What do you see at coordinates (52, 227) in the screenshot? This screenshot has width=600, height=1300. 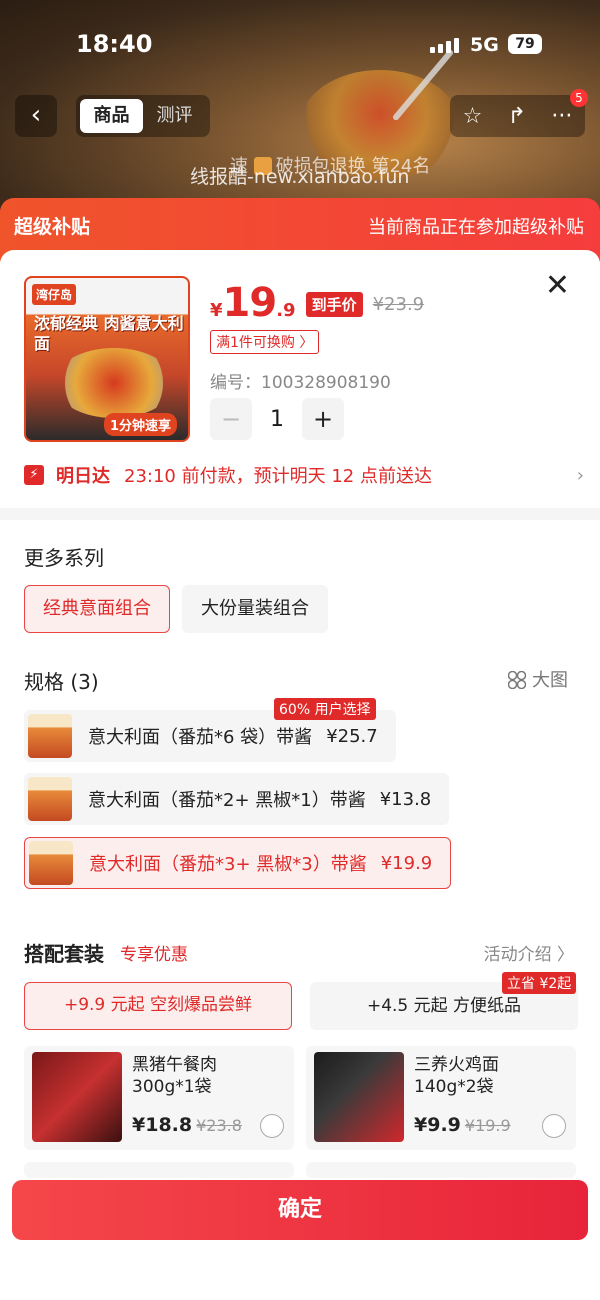 I see `subsidy-title: 超级补贴` at bounding box center [52, 227].